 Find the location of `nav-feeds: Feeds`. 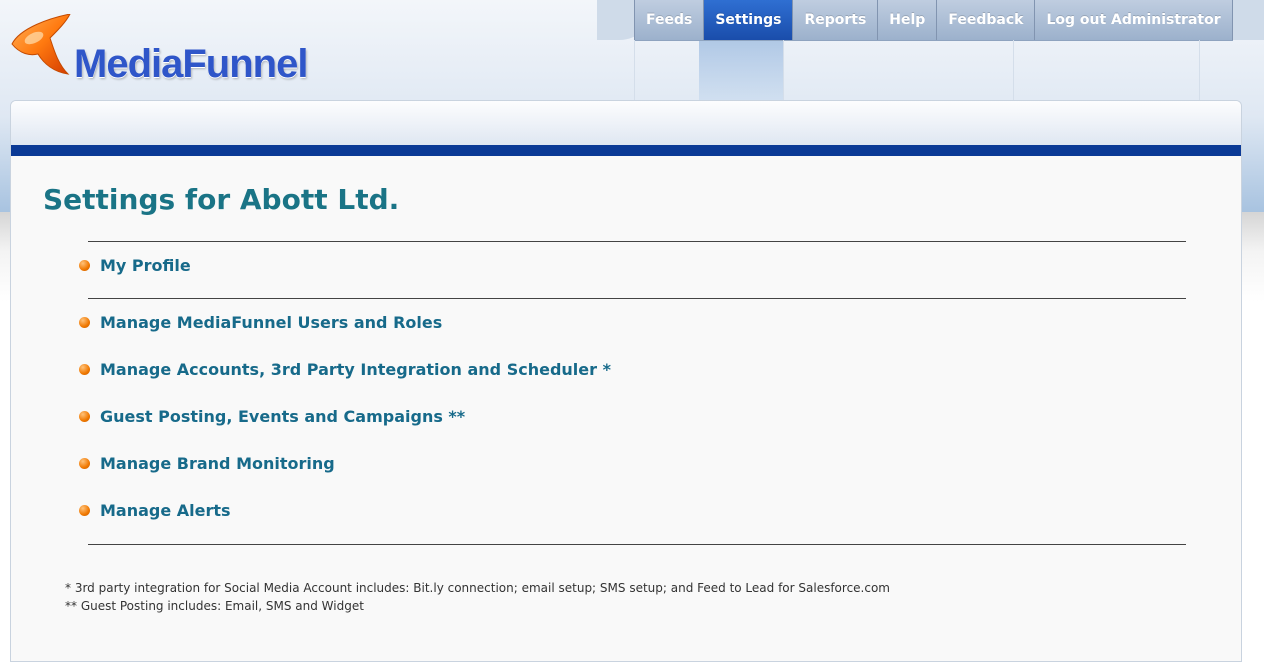

nav-feeds: Feeds is located at coordinates (668, 20).